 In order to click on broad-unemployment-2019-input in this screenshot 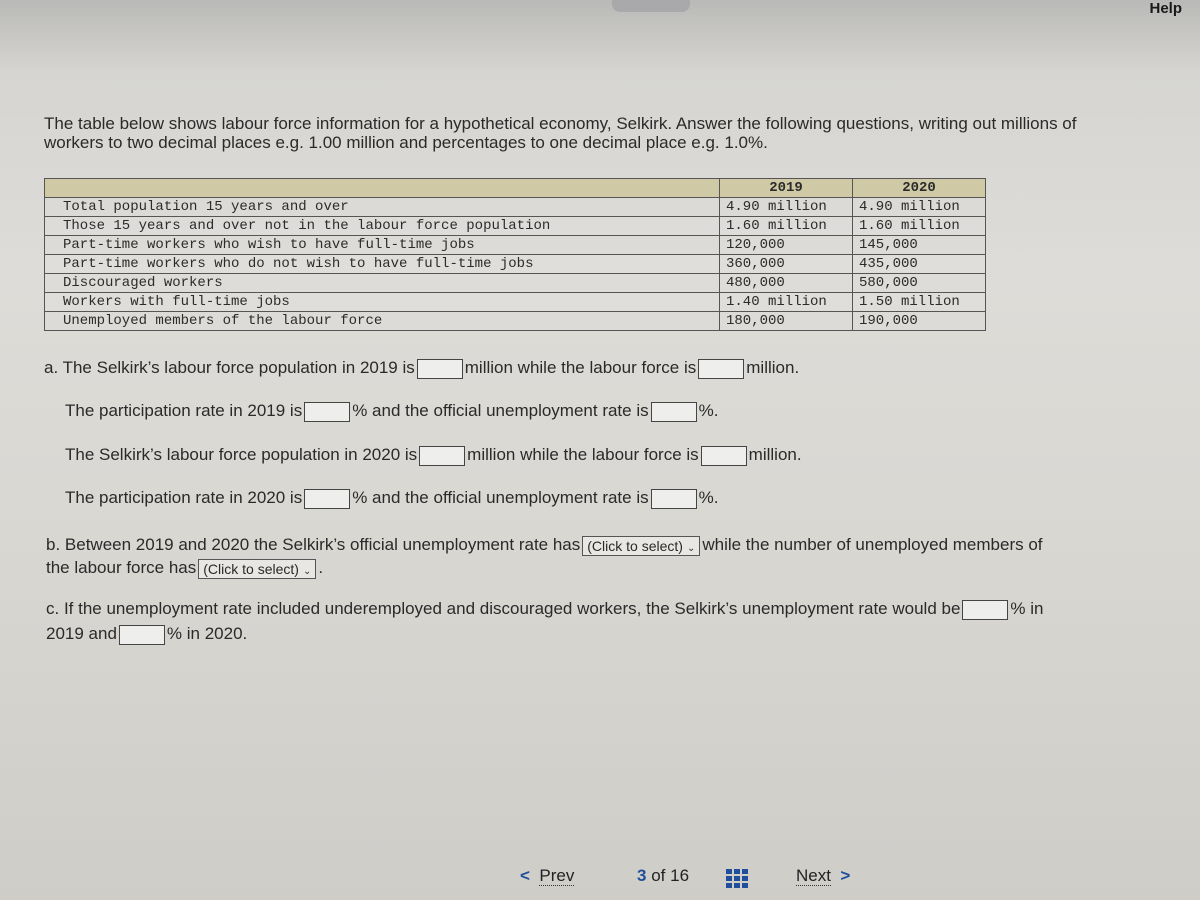, I will do `click(985, 609)`.